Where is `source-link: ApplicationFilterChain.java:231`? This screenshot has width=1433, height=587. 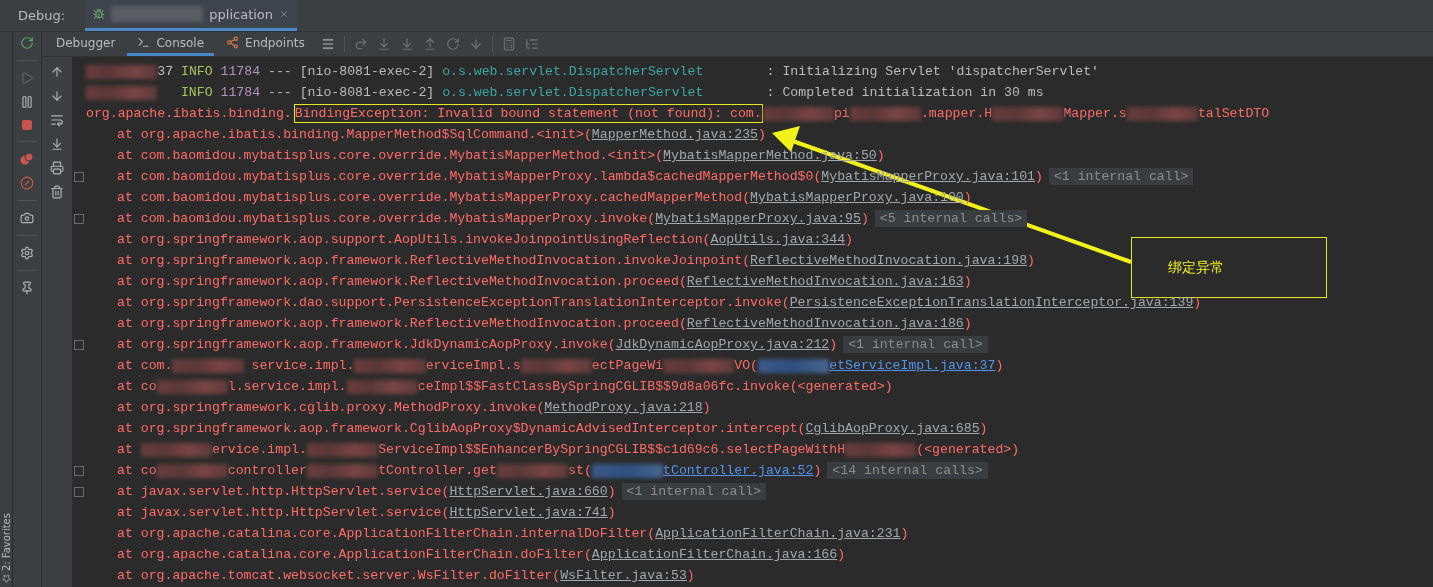
source-link: ApplicationFilterChain.java:231 is located at coordinates (778, 533).